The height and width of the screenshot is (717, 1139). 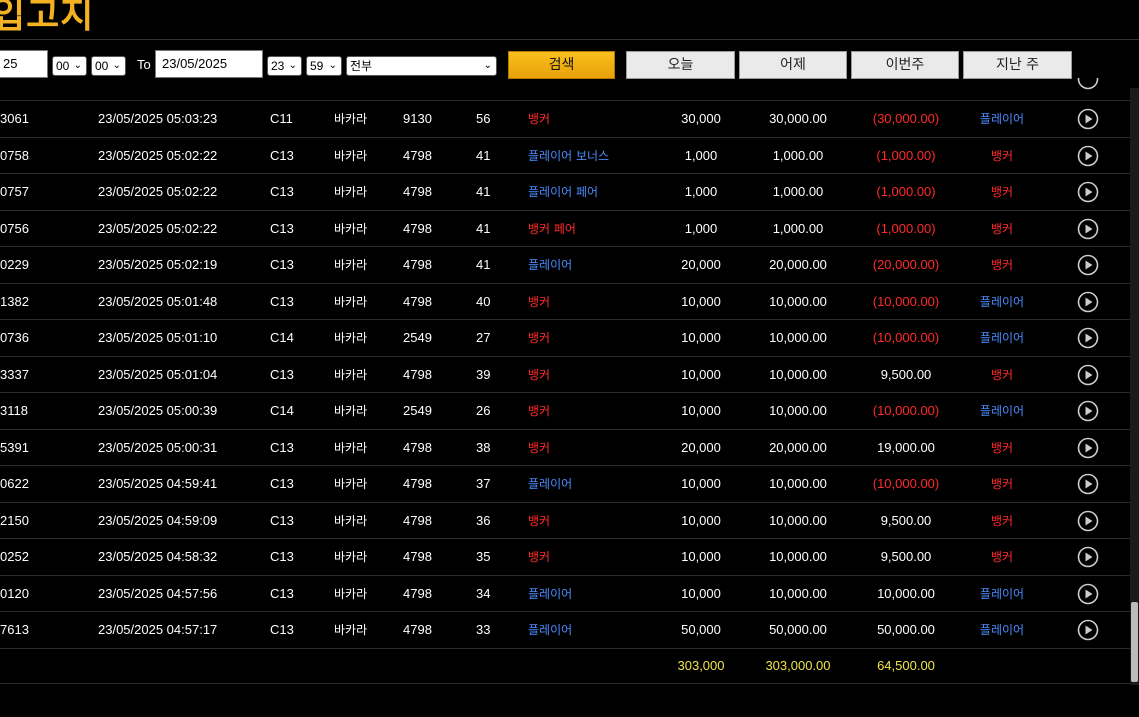 What do you see at coordinates (798, 228) in the screenshot?
I see `valid-bet: 1,000.00` at bounding box center [798, 228].